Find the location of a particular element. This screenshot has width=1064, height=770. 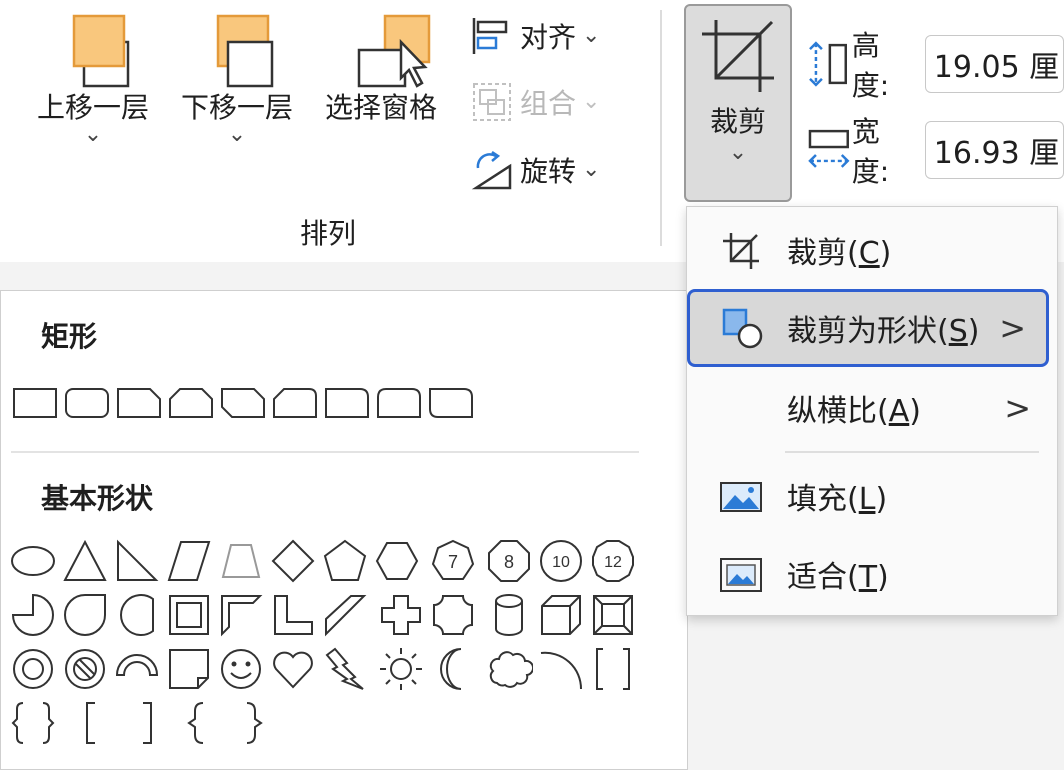

send-backward-button: 下移一层 ⌄ is located at coordinates (237, 79).